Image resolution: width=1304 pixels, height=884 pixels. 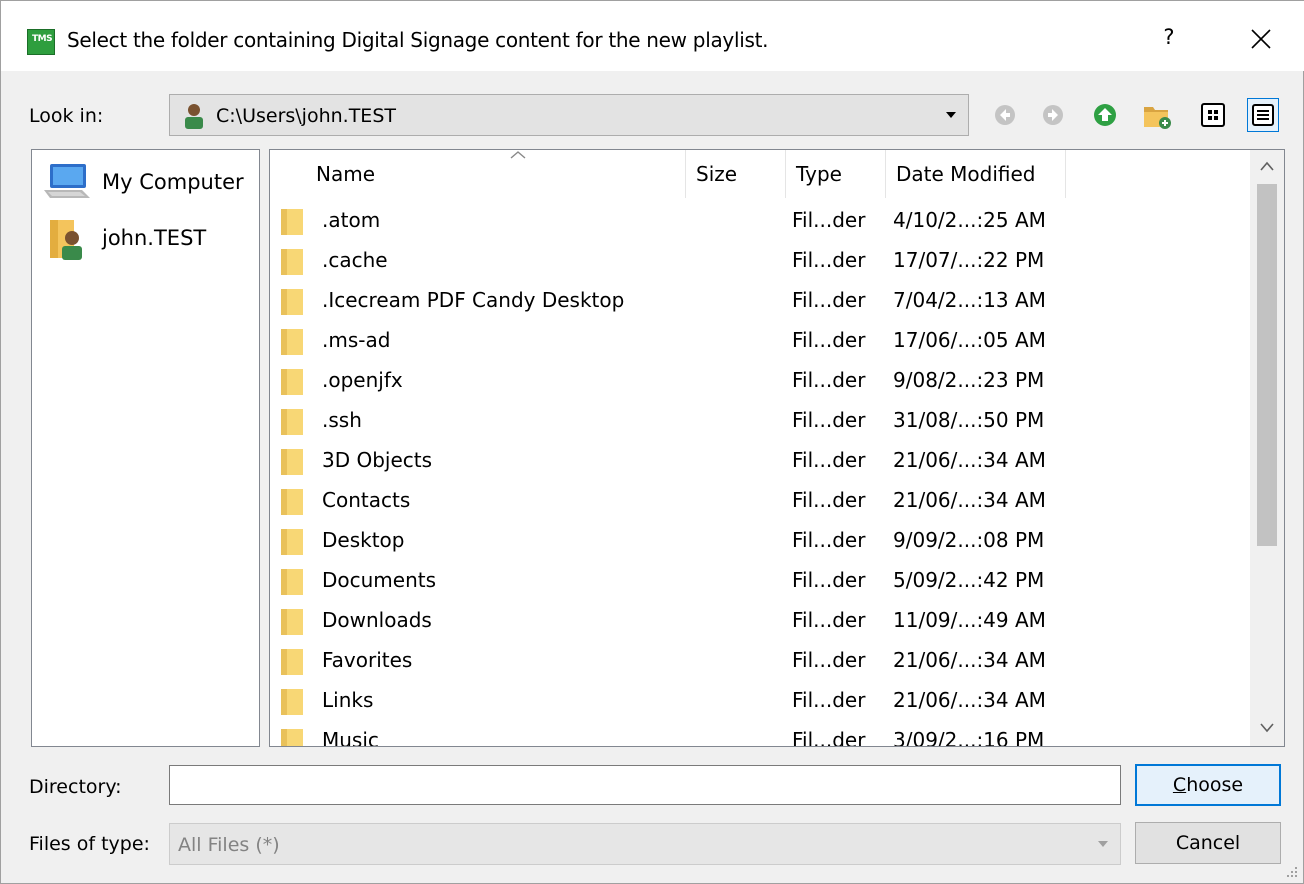 I want to click on column-header-name: Name, so click(x=496, y=174).